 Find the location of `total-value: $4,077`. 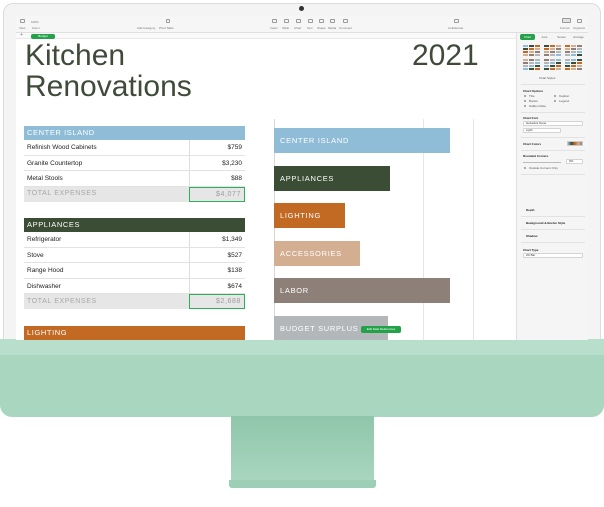

total-value: $4,077 is located at coordinates (217, 194).